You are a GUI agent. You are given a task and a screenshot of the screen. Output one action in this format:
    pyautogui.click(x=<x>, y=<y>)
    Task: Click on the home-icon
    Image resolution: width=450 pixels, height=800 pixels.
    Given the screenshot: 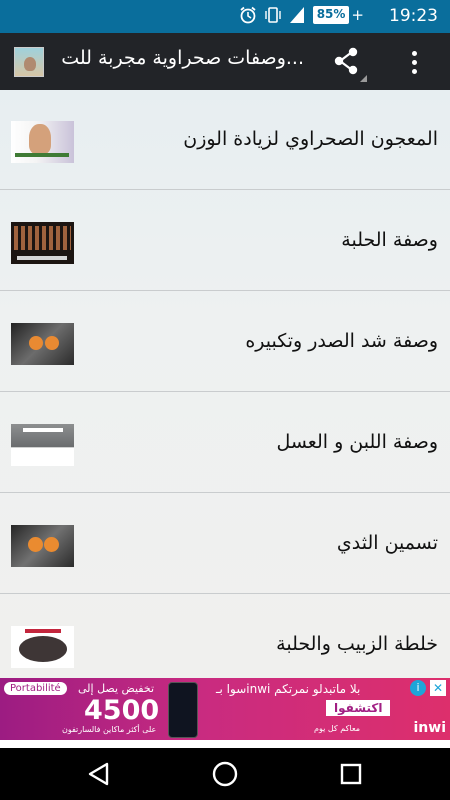 What is the action you would take?
    pyautogui.click(x=225, y=774)
    